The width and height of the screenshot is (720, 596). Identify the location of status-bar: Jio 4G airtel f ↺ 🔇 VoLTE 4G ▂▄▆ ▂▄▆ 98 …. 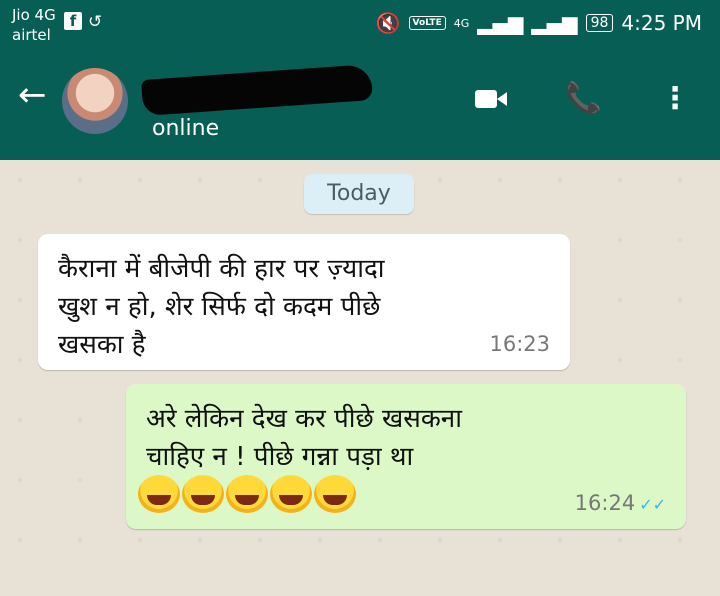
(360, 24).